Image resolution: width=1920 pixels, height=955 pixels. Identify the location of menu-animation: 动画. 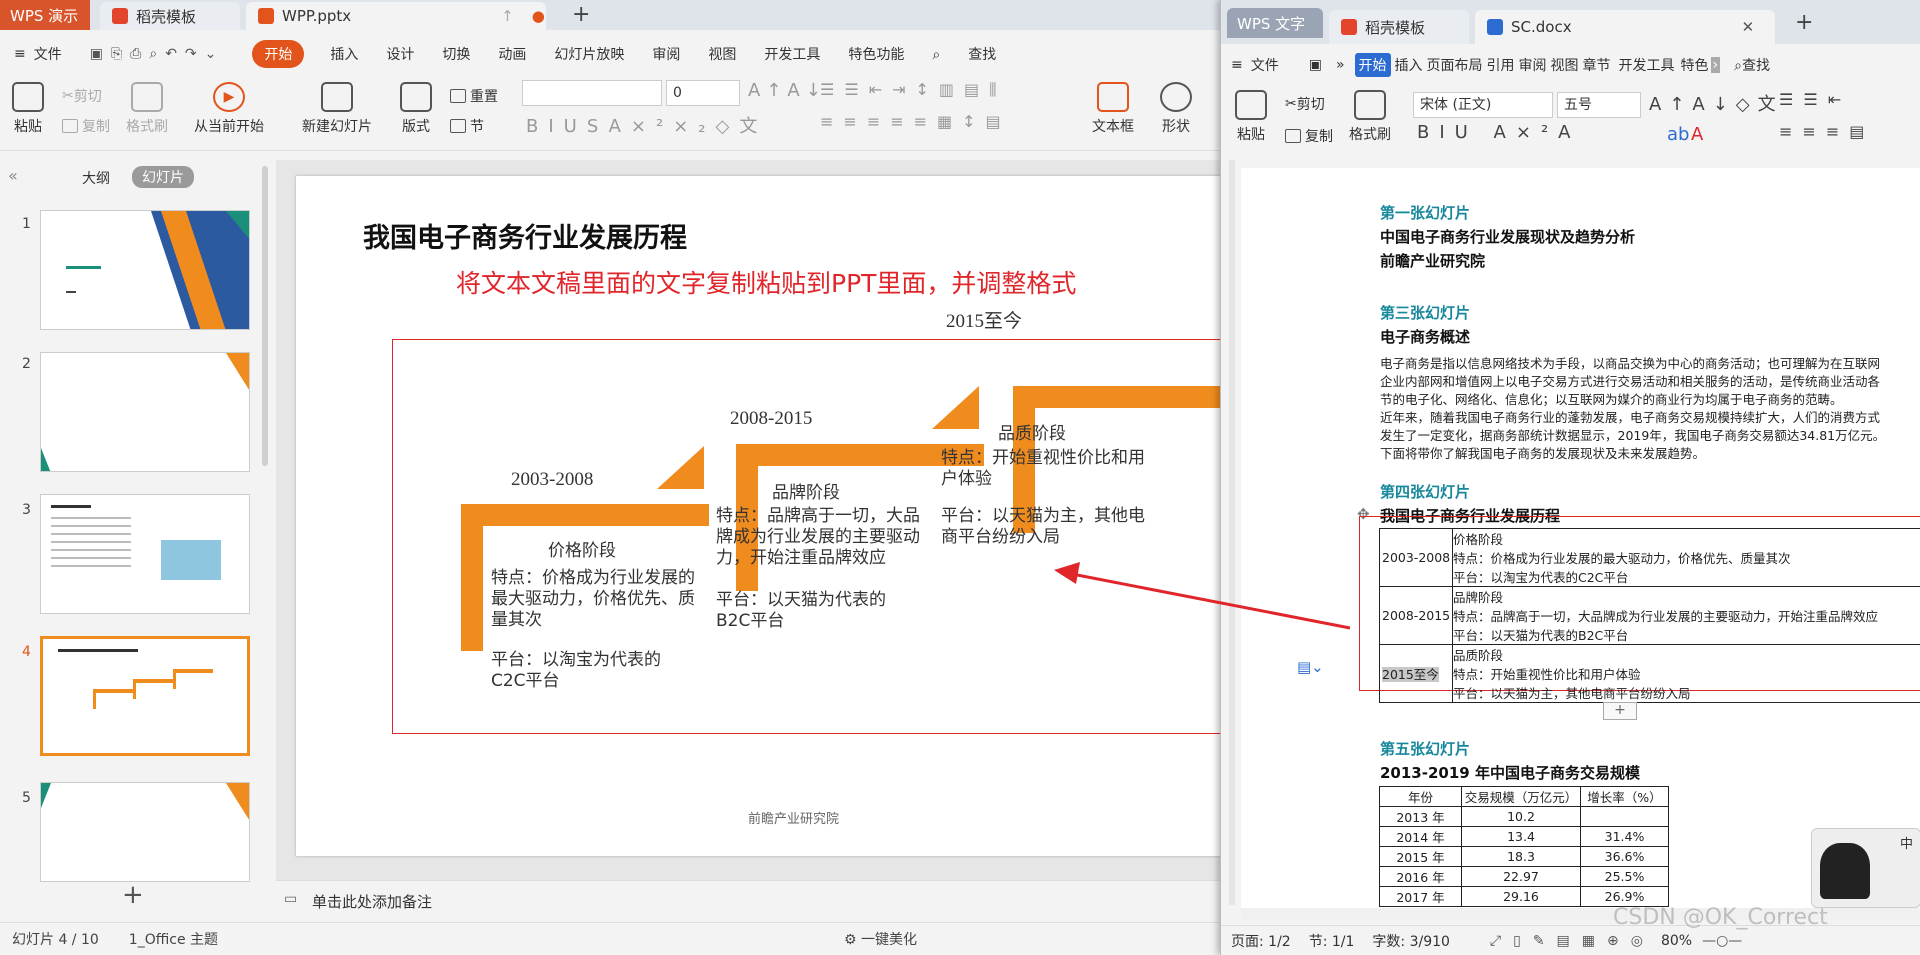
(512, 54).